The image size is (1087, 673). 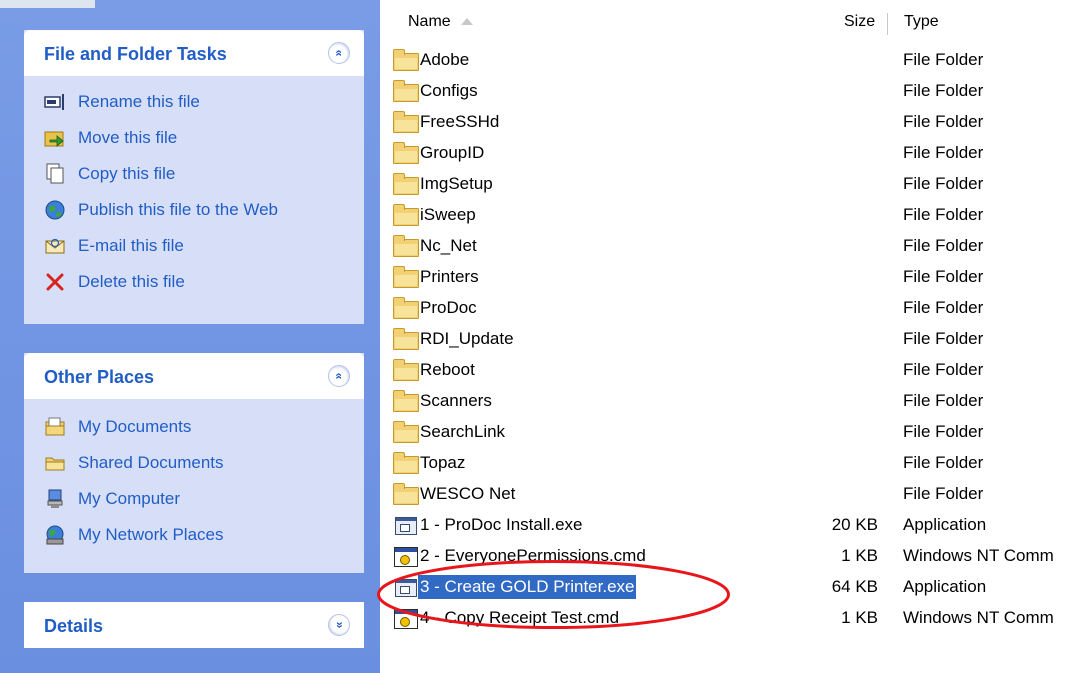 What do you see at coordinates (55, 138) in the screenshot?
I see `move-icon` at bounding box center [55, 138].